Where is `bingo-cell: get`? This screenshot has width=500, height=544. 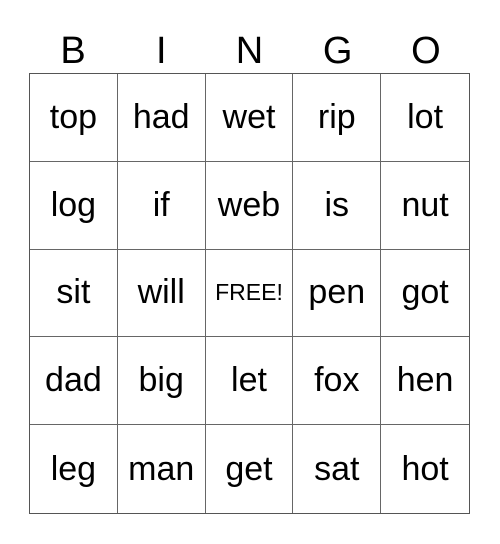 bingo-cell: get is located at coordinates (250, 469).